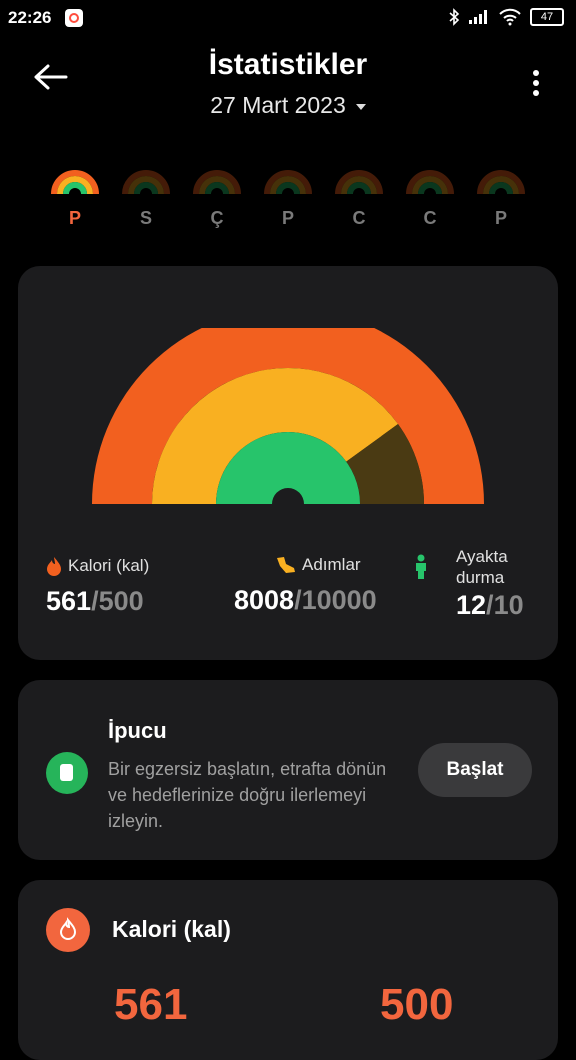 This screenshot has width=576, height=1060. I want to click on day-0: P, so click(75, 199).